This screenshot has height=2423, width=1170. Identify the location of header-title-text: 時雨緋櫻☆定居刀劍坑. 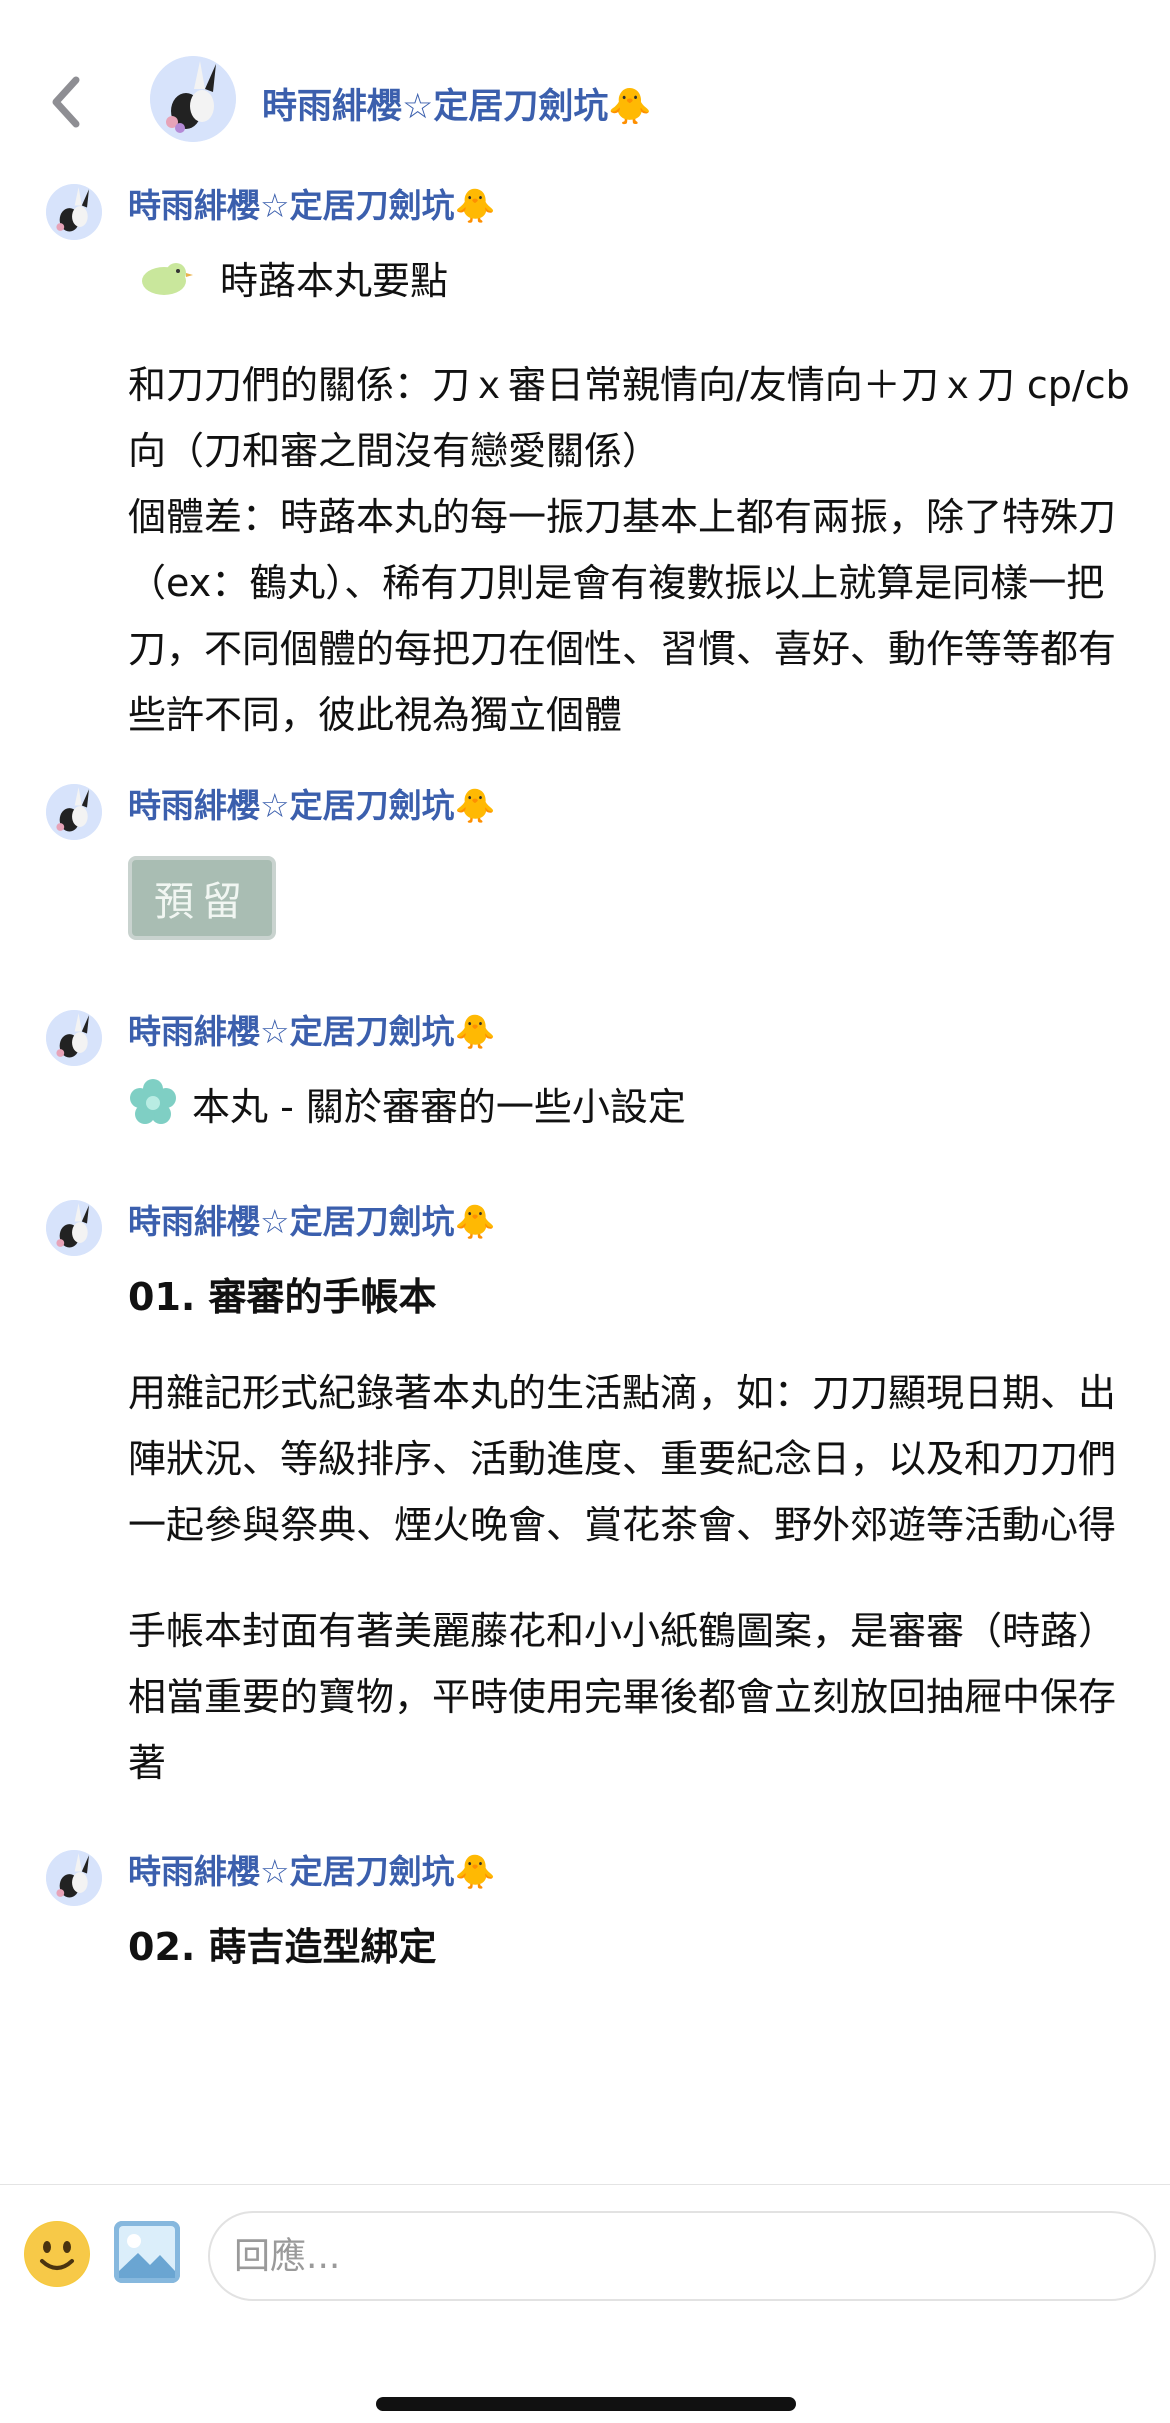
(435, 107).